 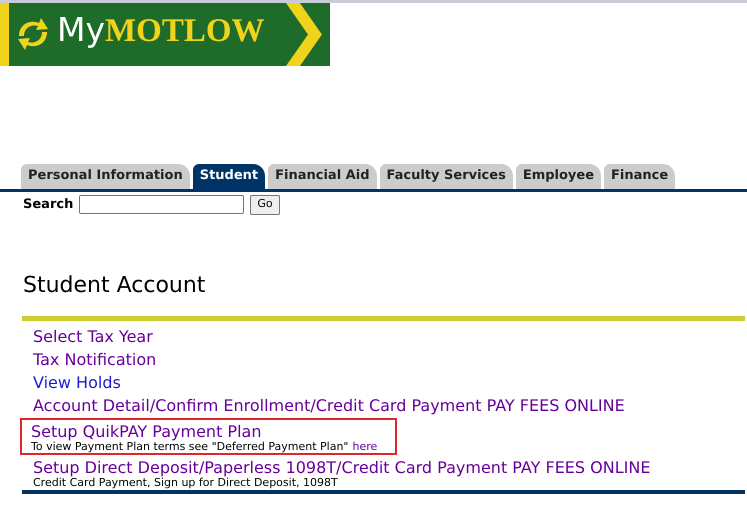 I want to click on menu-link: Select Tax Year, so click(x=93, y=336).